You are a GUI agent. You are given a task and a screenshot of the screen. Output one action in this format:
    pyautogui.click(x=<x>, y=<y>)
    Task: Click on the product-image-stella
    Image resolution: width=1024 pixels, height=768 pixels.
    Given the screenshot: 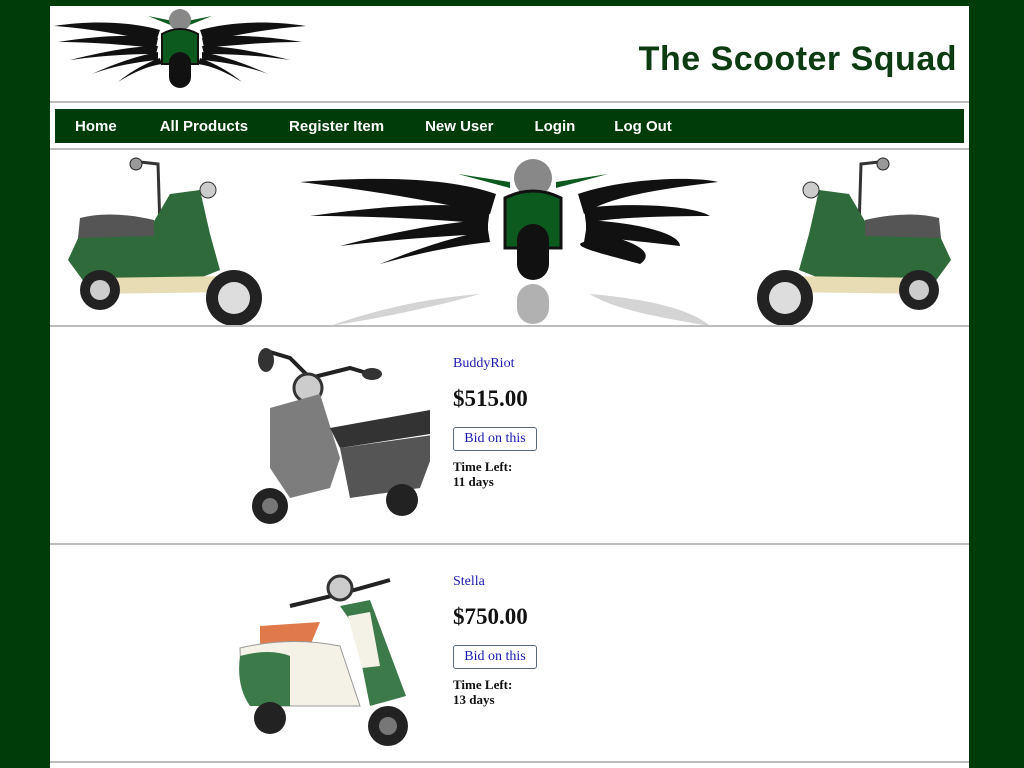 What is the action you would take?
    pyautogui.click(x=330, y=652)
    